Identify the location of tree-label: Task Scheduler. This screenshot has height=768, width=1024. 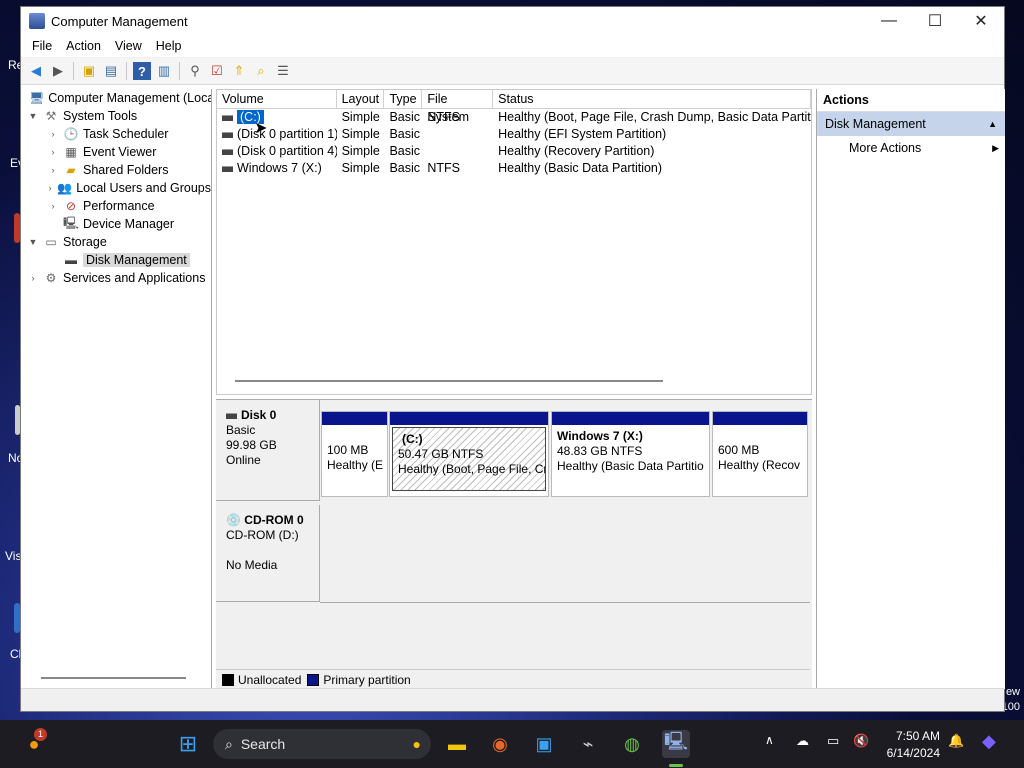
(126, 134).